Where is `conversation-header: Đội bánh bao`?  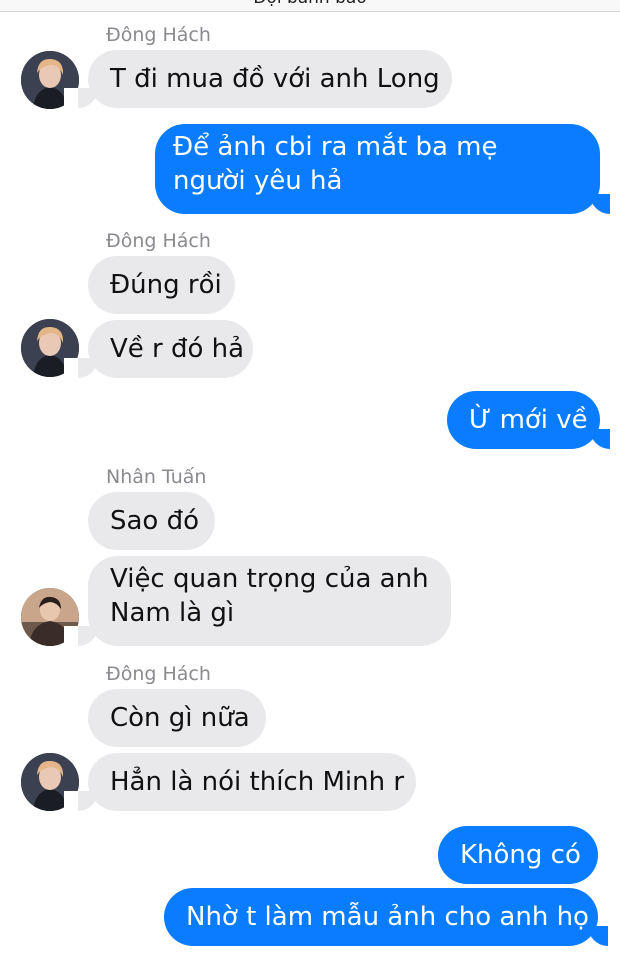
conversation-header: Đội bánh bao is located at coordinates (310, 6).